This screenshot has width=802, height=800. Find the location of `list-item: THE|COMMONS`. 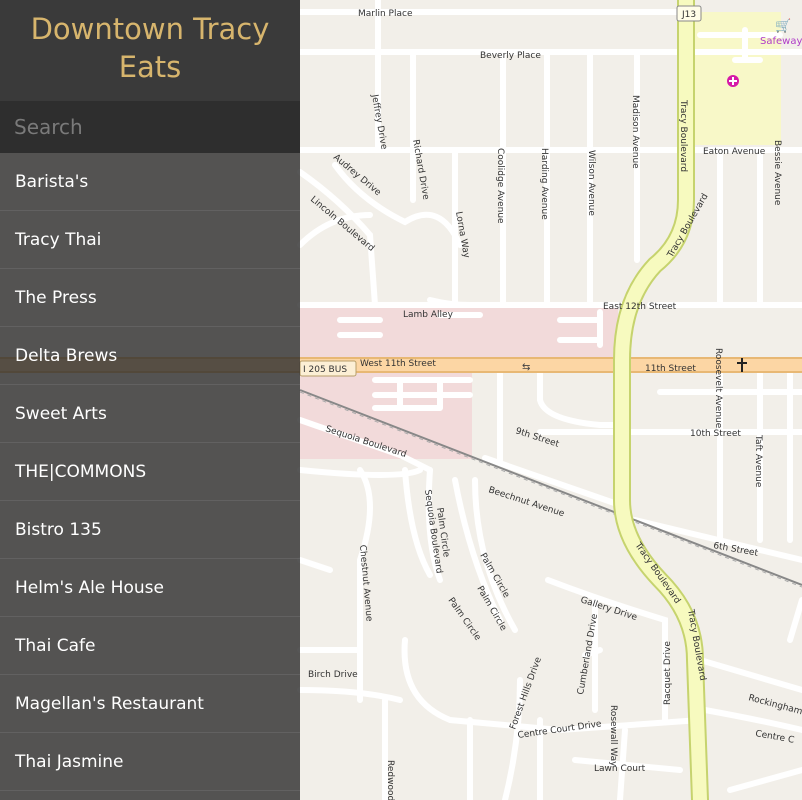

list-item: THE|COMMONS is located at coordinates (150, 472).